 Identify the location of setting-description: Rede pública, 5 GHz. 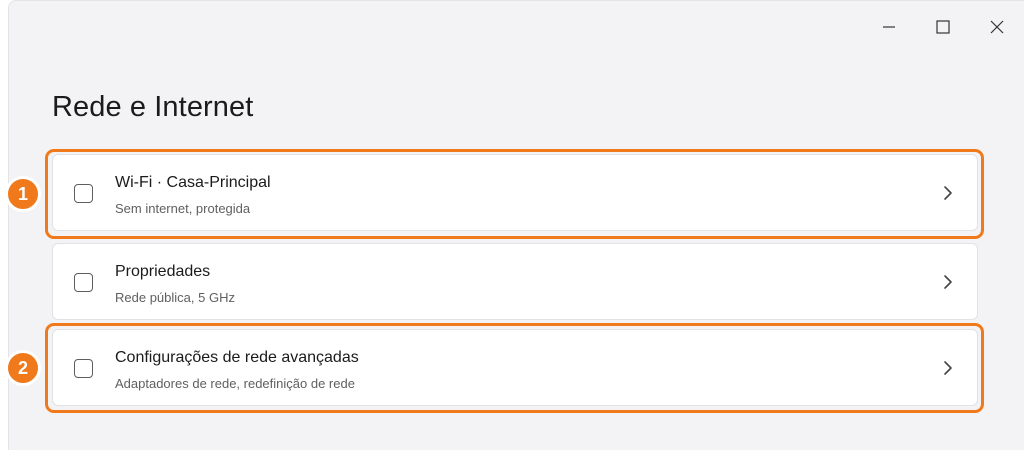
(175, 297).